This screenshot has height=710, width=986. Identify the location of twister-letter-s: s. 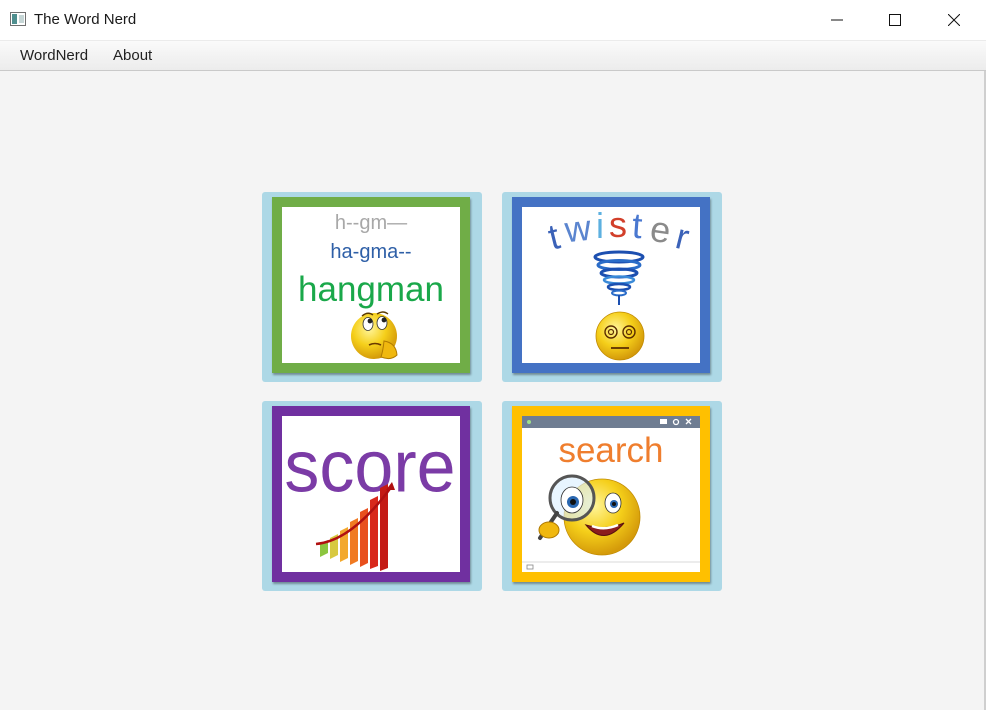
(618, 226).